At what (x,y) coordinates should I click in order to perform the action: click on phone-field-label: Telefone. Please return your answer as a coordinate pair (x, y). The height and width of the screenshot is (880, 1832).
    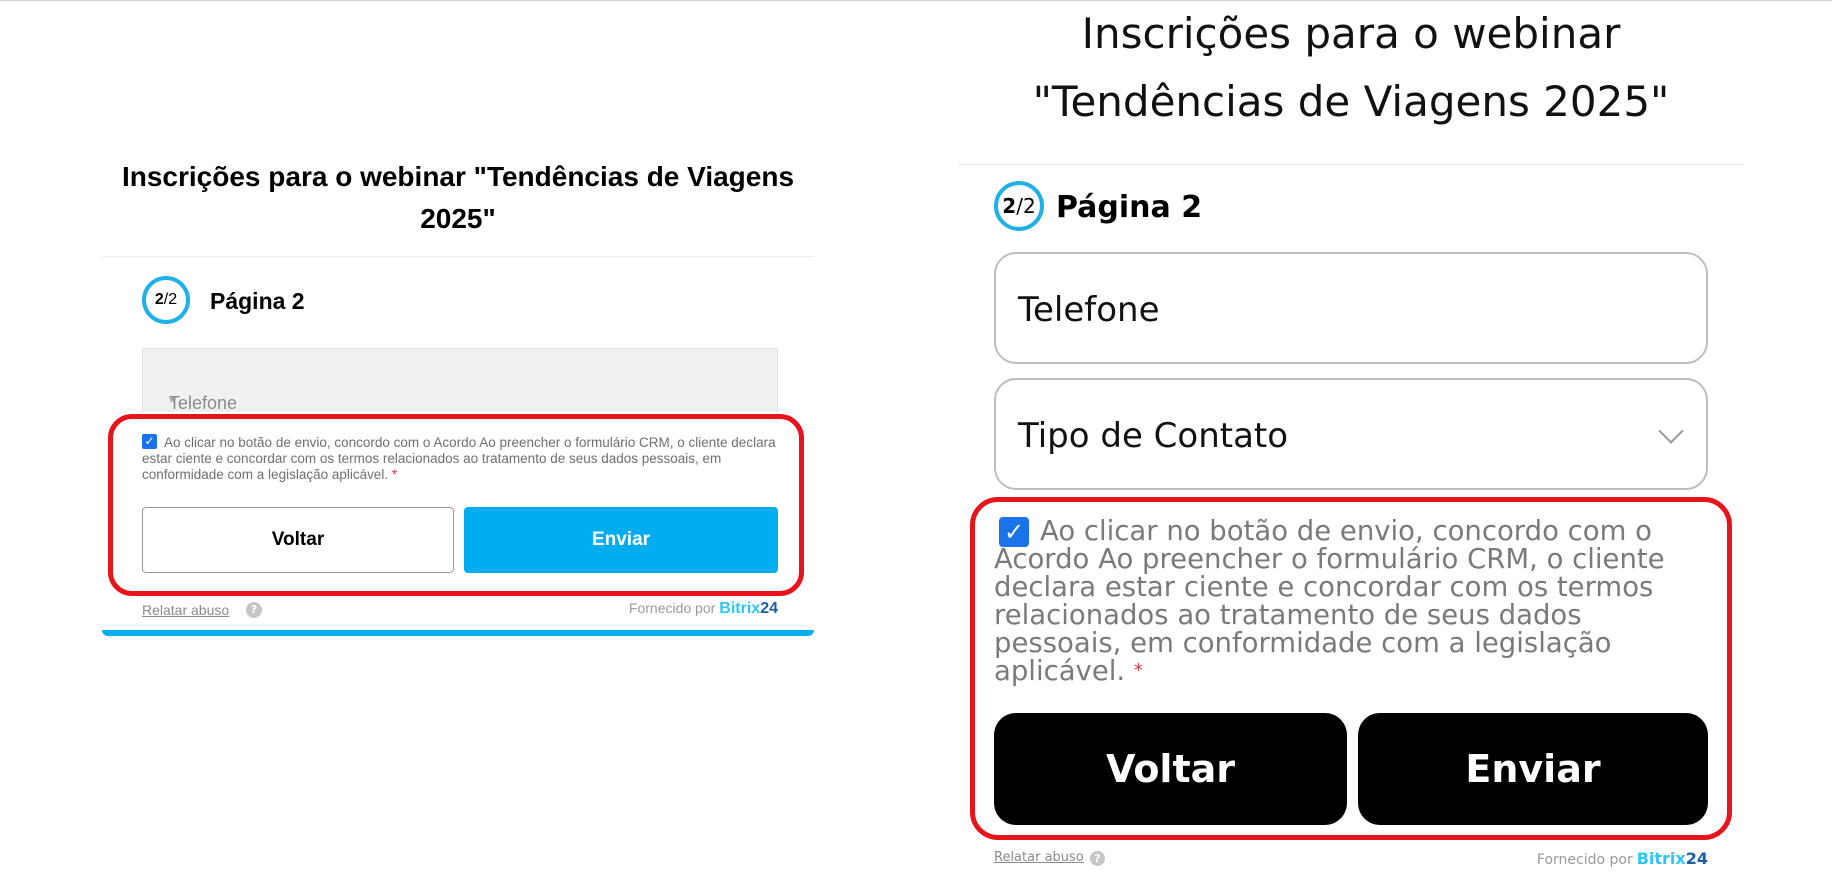
    Looking at the image, I should click on (1089, 310).